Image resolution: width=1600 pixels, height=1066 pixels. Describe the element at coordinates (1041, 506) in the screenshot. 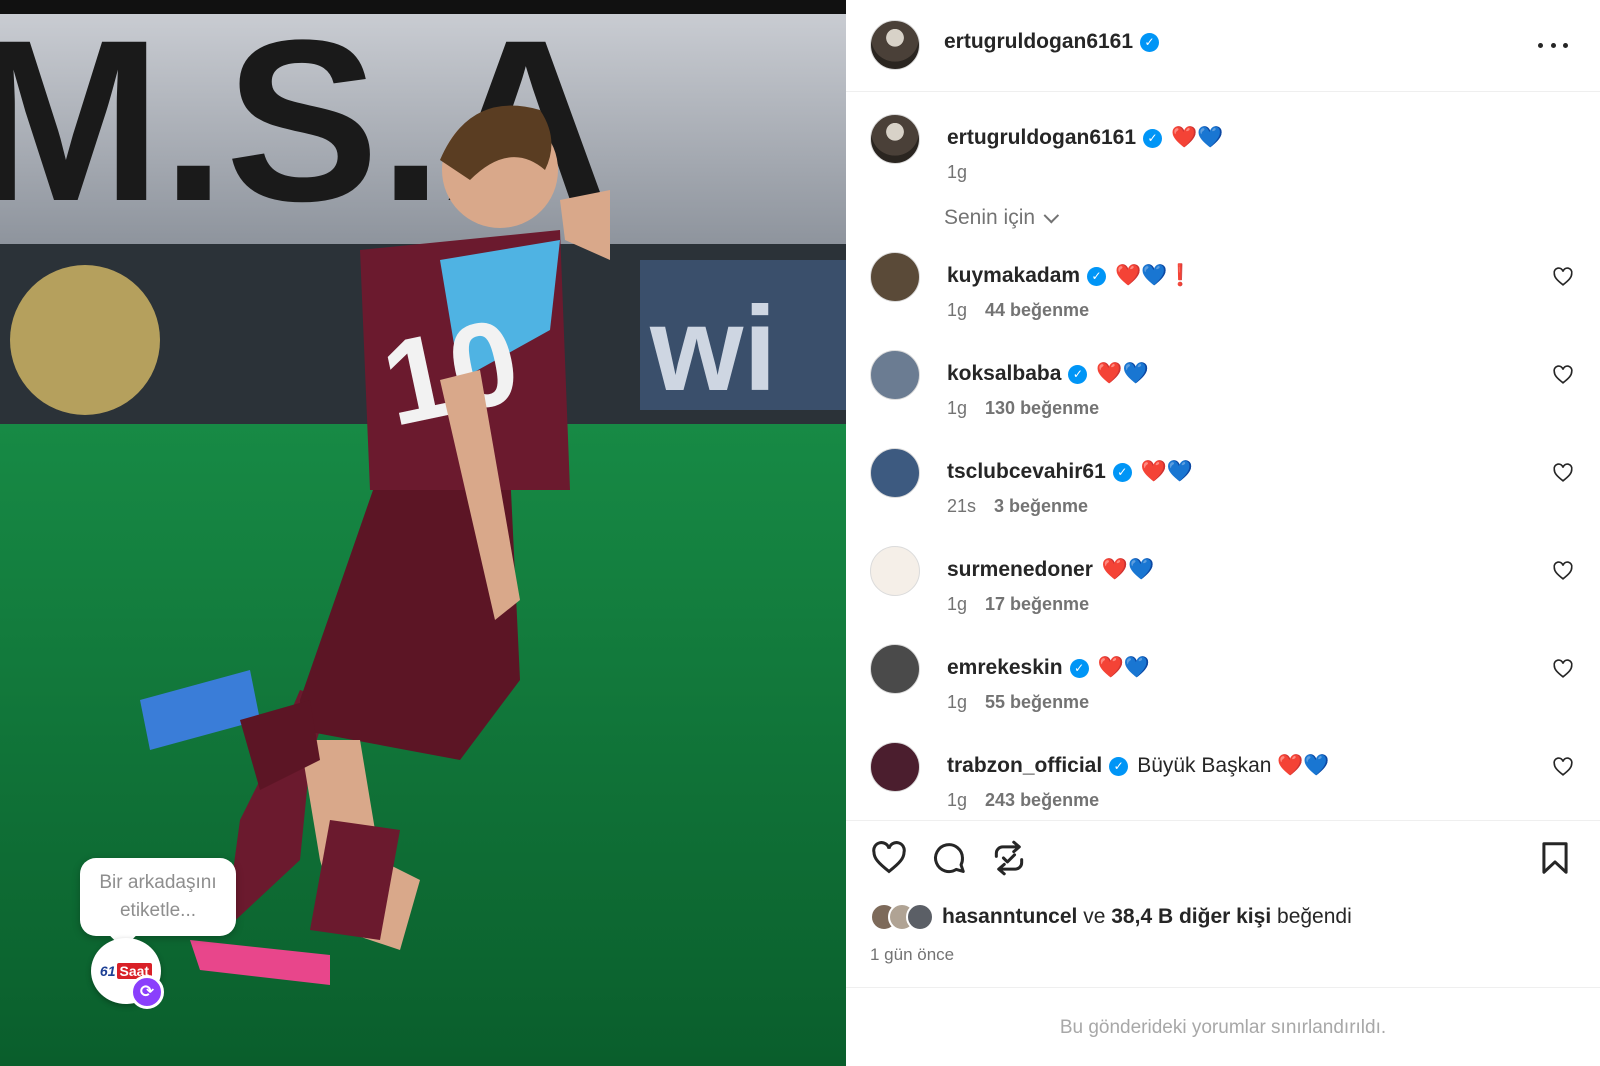

I see `comment-like-count: 3 beğenme` at that location.